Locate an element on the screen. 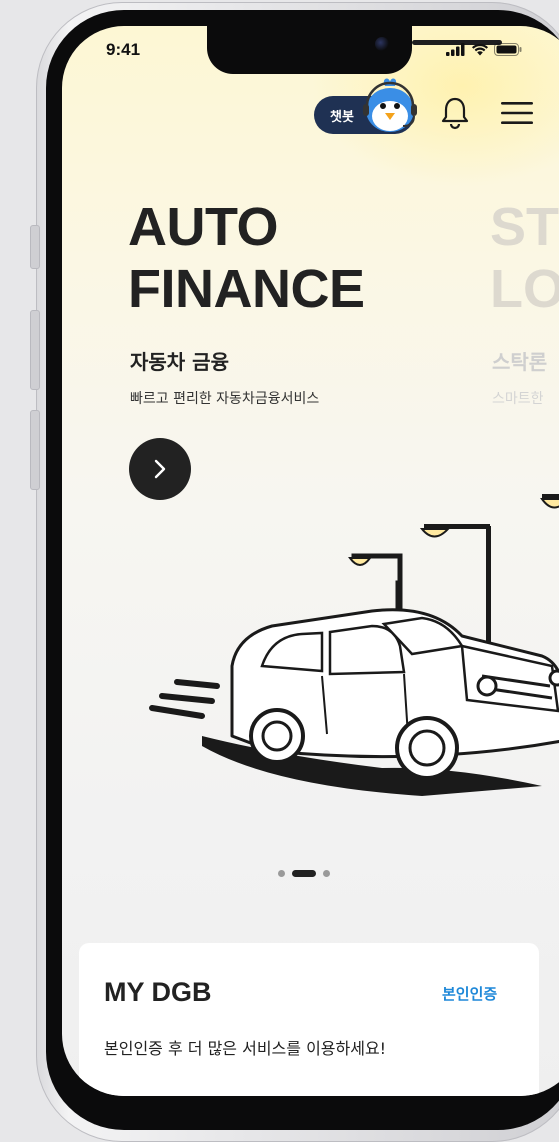 This screenshot has width=559, height=1142. my-dgb-card: MY DGB 본인인증 본인인증 후 더 많은 서비스를 이용하세요! is located at coordinates (309, 1019).